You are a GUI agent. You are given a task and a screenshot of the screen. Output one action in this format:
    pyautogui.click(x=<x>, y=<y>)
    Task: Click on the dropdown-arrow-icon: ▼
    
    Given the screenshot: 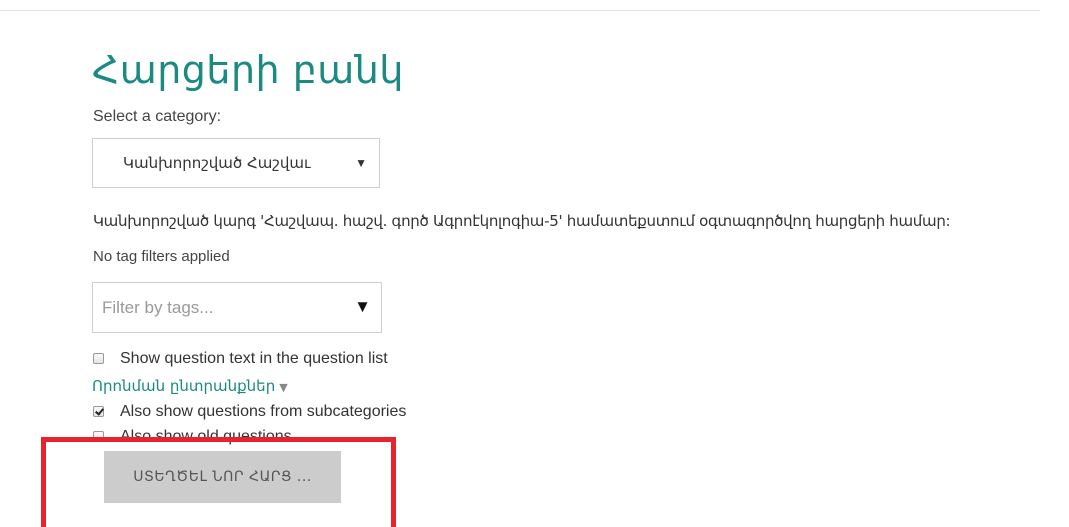 What is the action you would take?
    pyautogui.click(x=362, y=306)
    